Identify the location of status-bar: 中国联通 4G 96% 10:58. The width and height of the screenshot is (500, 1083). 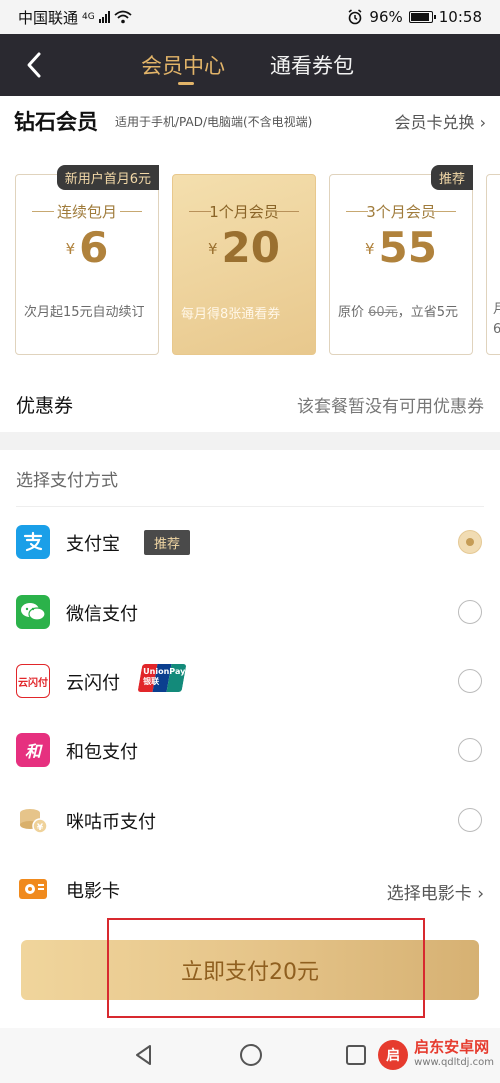
(250, 17).